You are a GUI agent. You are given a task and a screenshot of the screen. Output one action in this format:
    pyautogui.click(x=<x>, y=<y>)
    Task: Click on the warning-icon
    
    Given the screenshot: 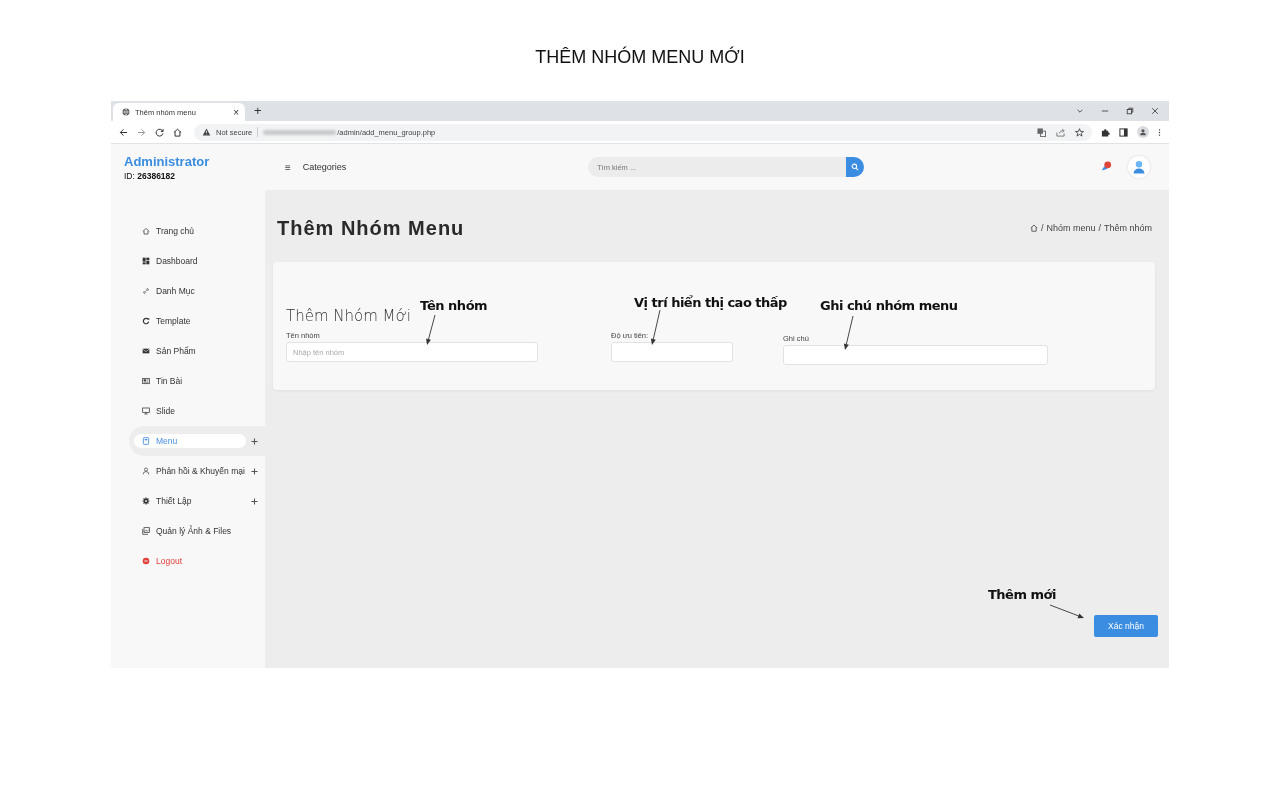 What is the action you would take?
    pyautogui.click(x=206, y=132)
    